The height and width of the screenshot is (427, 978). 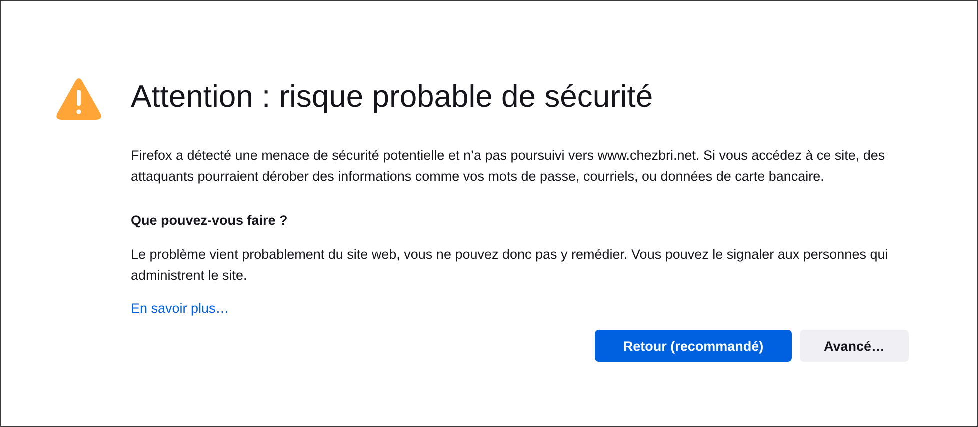 What do you see at coordinates (210, 220) in the screenshot?
I see `section-heading: Que pouvez-vous faire ?` at bounding box center [210, 220].